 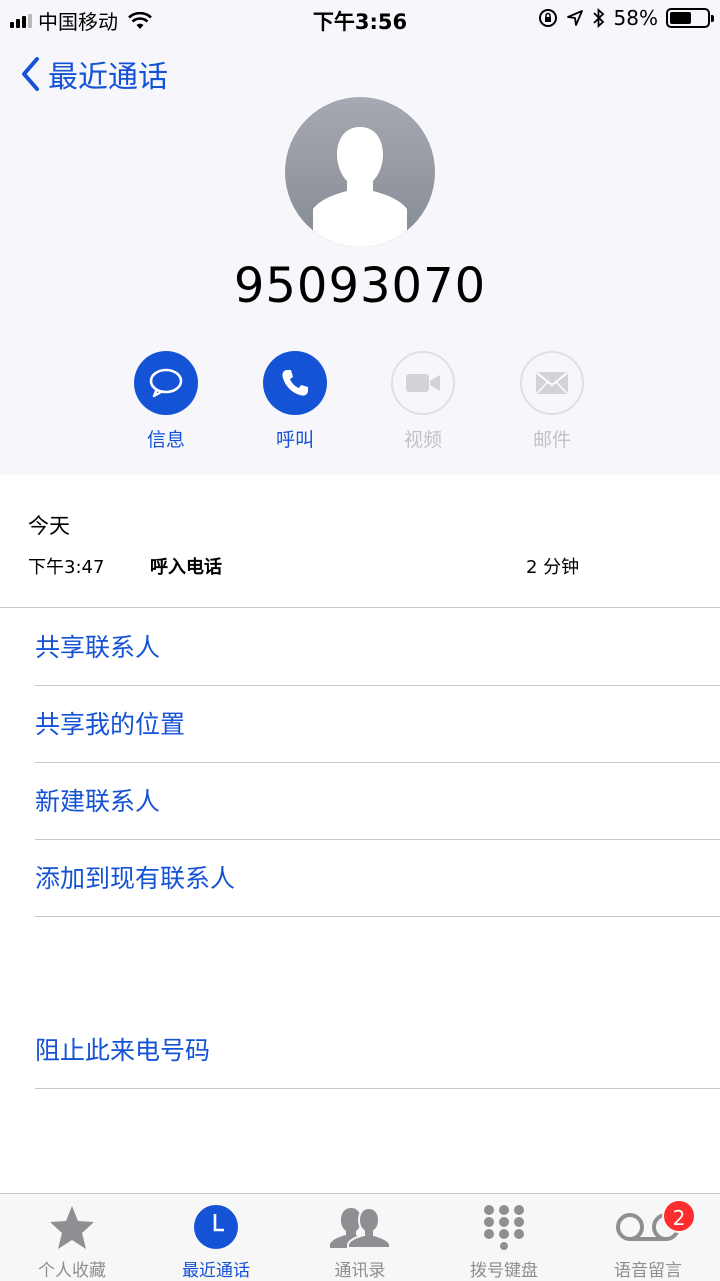 I want to click on keypad-icon, so click(x=504, y=1227).